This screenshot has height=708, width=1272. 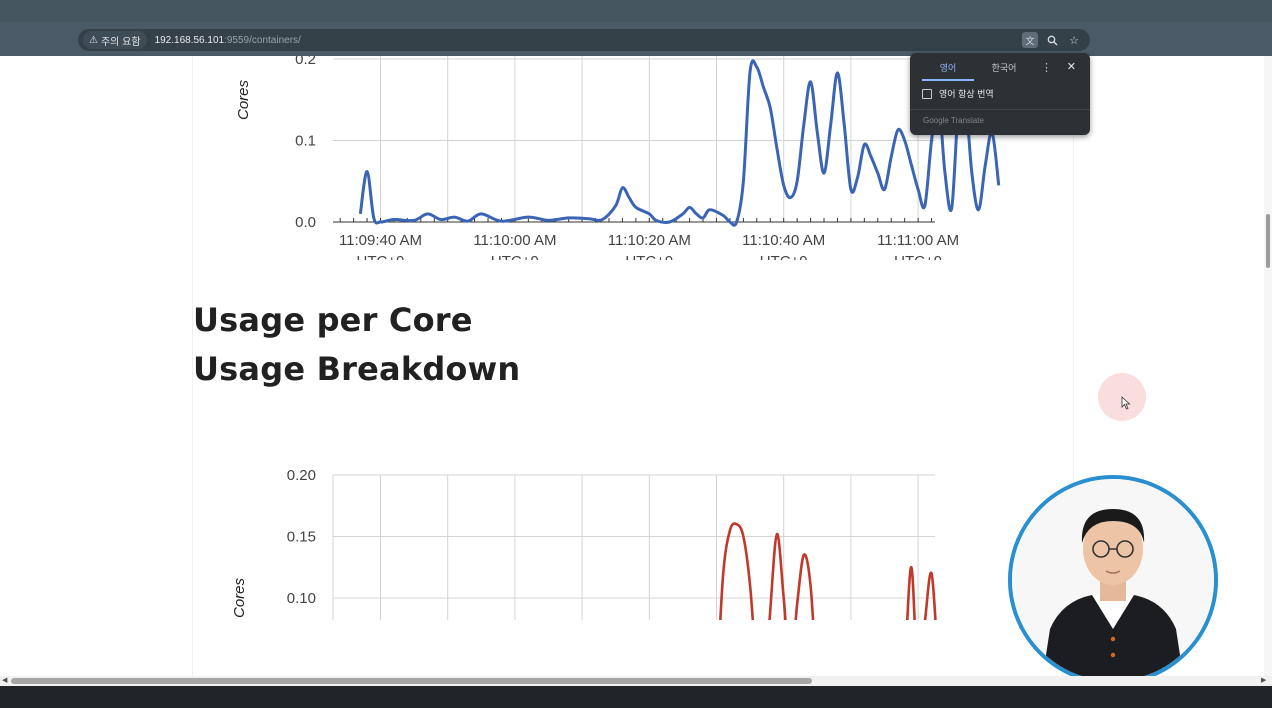 What do you see at coordinates (1046, 67) in the screenshot?
I see `more-options-icon: ⋮` at bounding box center [1046, 67].